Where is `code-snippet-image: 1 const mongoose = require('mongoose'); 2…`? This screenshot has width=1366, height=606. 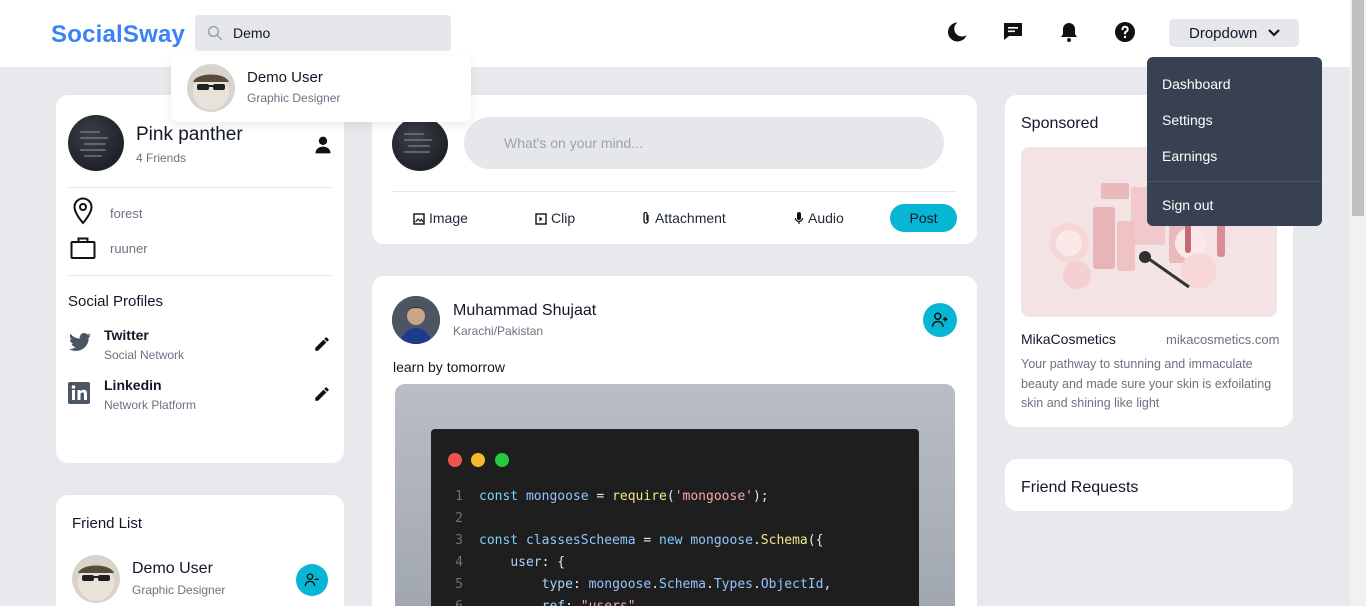
code-snippet-image: 1 const mongoose = require('mongoose'); 2… is located at coordinates (675, 517).